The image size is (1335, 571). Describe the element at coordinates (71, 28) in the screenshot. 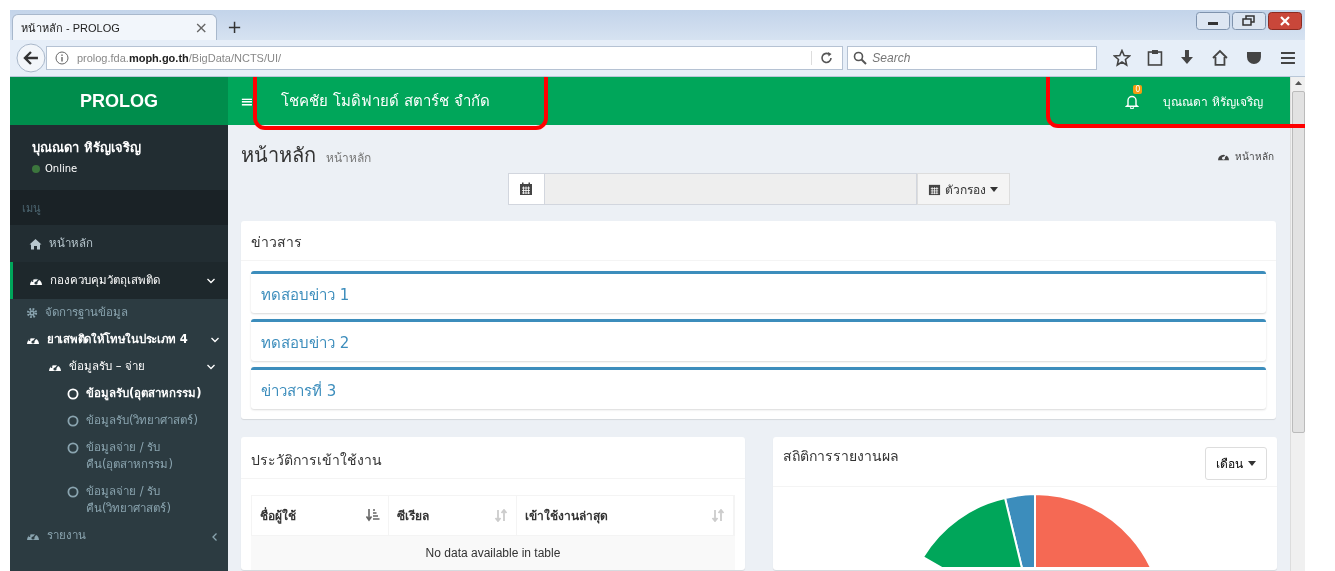

I see `tab-title: หน้าหลัก - PROLOG` at that location.